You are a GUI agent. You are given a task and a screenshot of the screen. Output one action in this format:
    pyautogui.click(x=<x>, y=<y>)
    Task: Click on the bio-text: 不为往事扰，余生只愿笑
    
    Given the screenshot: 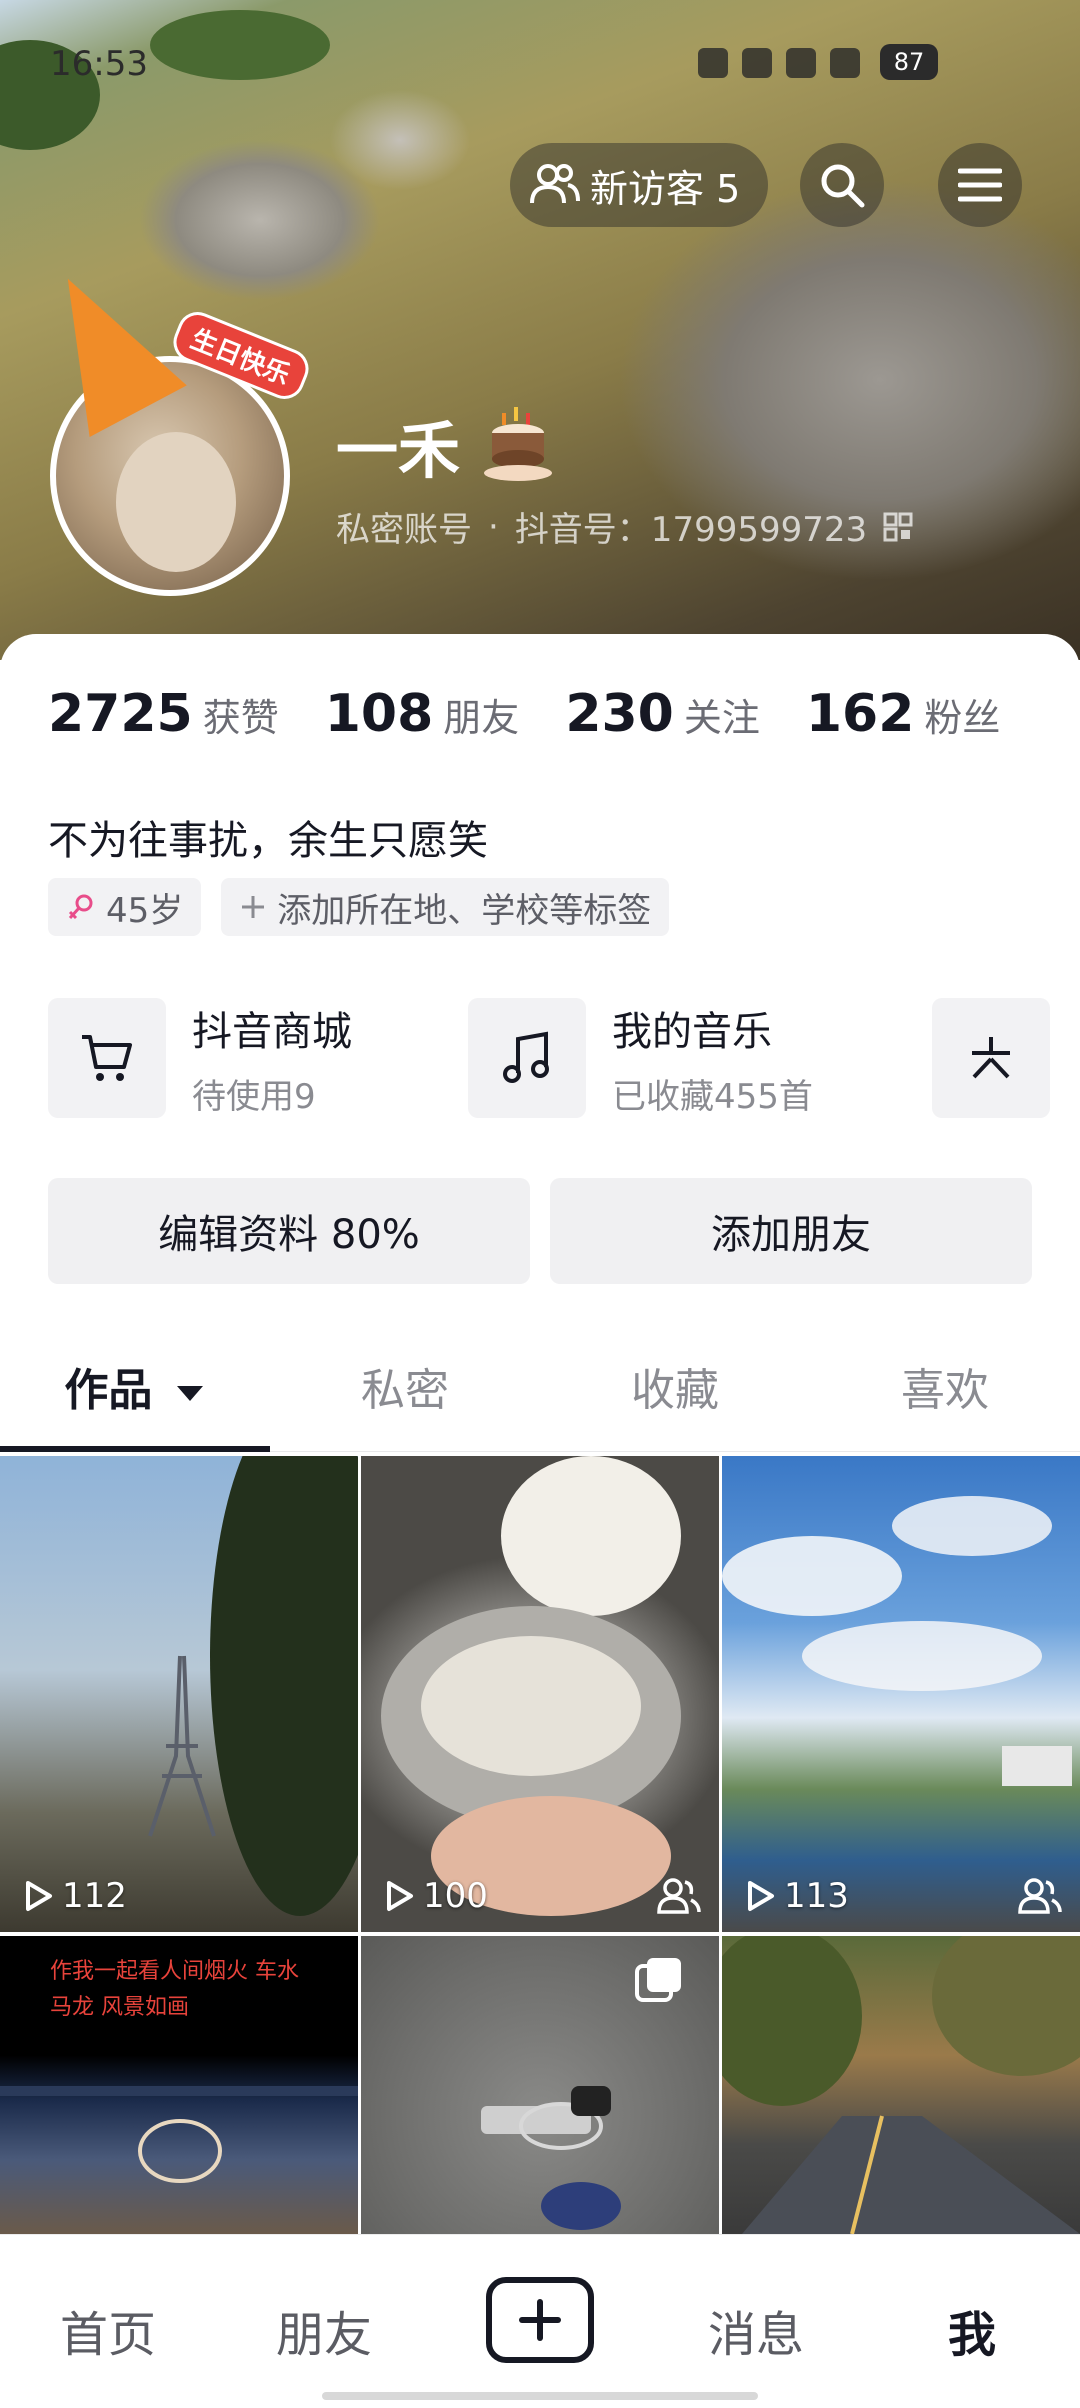 What is the action you would take?
    pyautogui.click(x=268, y=841)
    